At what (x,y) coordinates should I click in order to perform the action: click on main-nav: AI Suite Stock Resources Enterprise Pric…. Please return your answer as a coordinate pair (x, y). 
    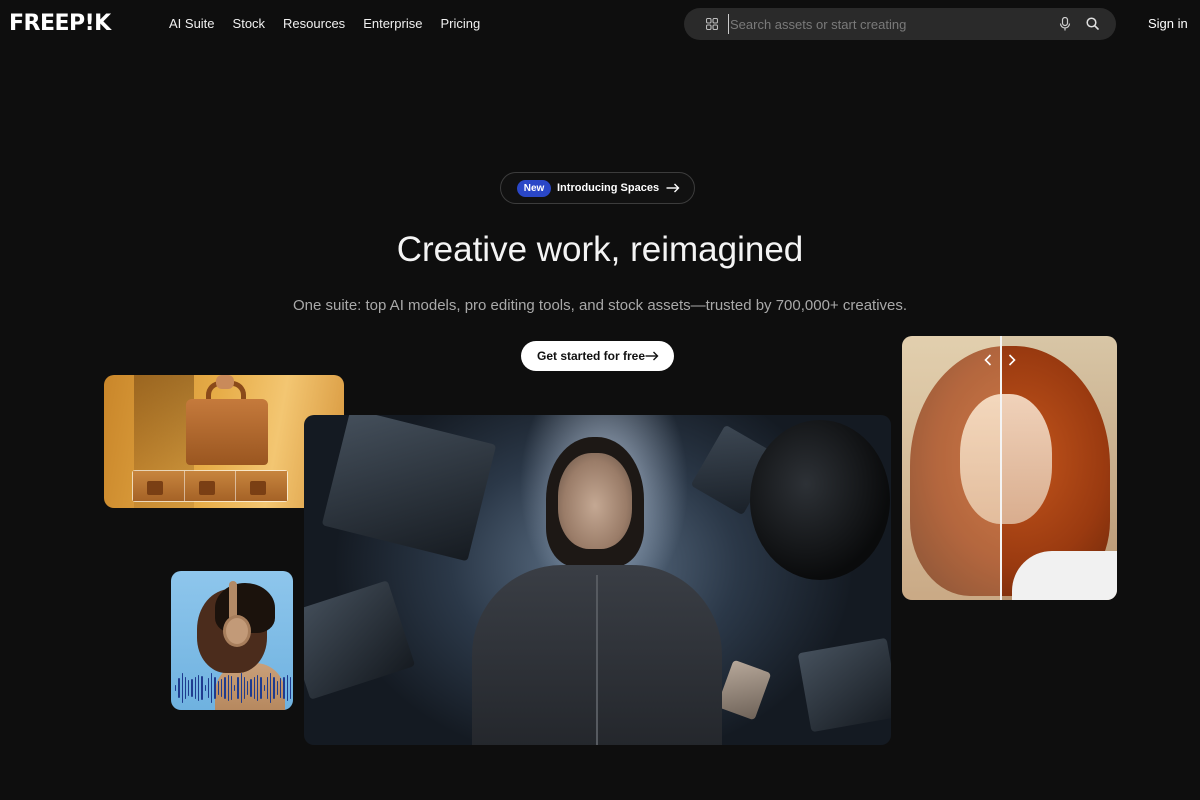
    Looking at the image, I should click on (333, 24).